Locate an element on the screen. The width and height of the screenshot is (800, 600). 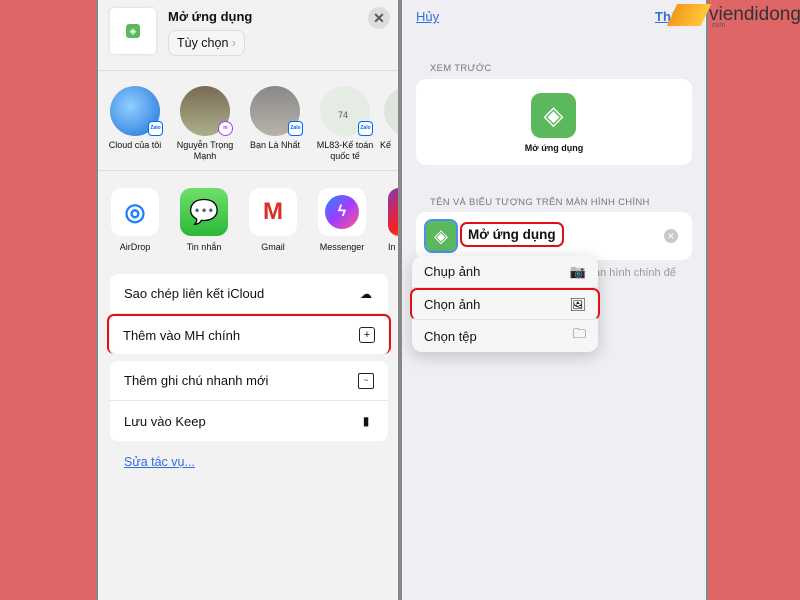
action-label: Sao chép liên kết iCloud is located at coordinates (194, 293).